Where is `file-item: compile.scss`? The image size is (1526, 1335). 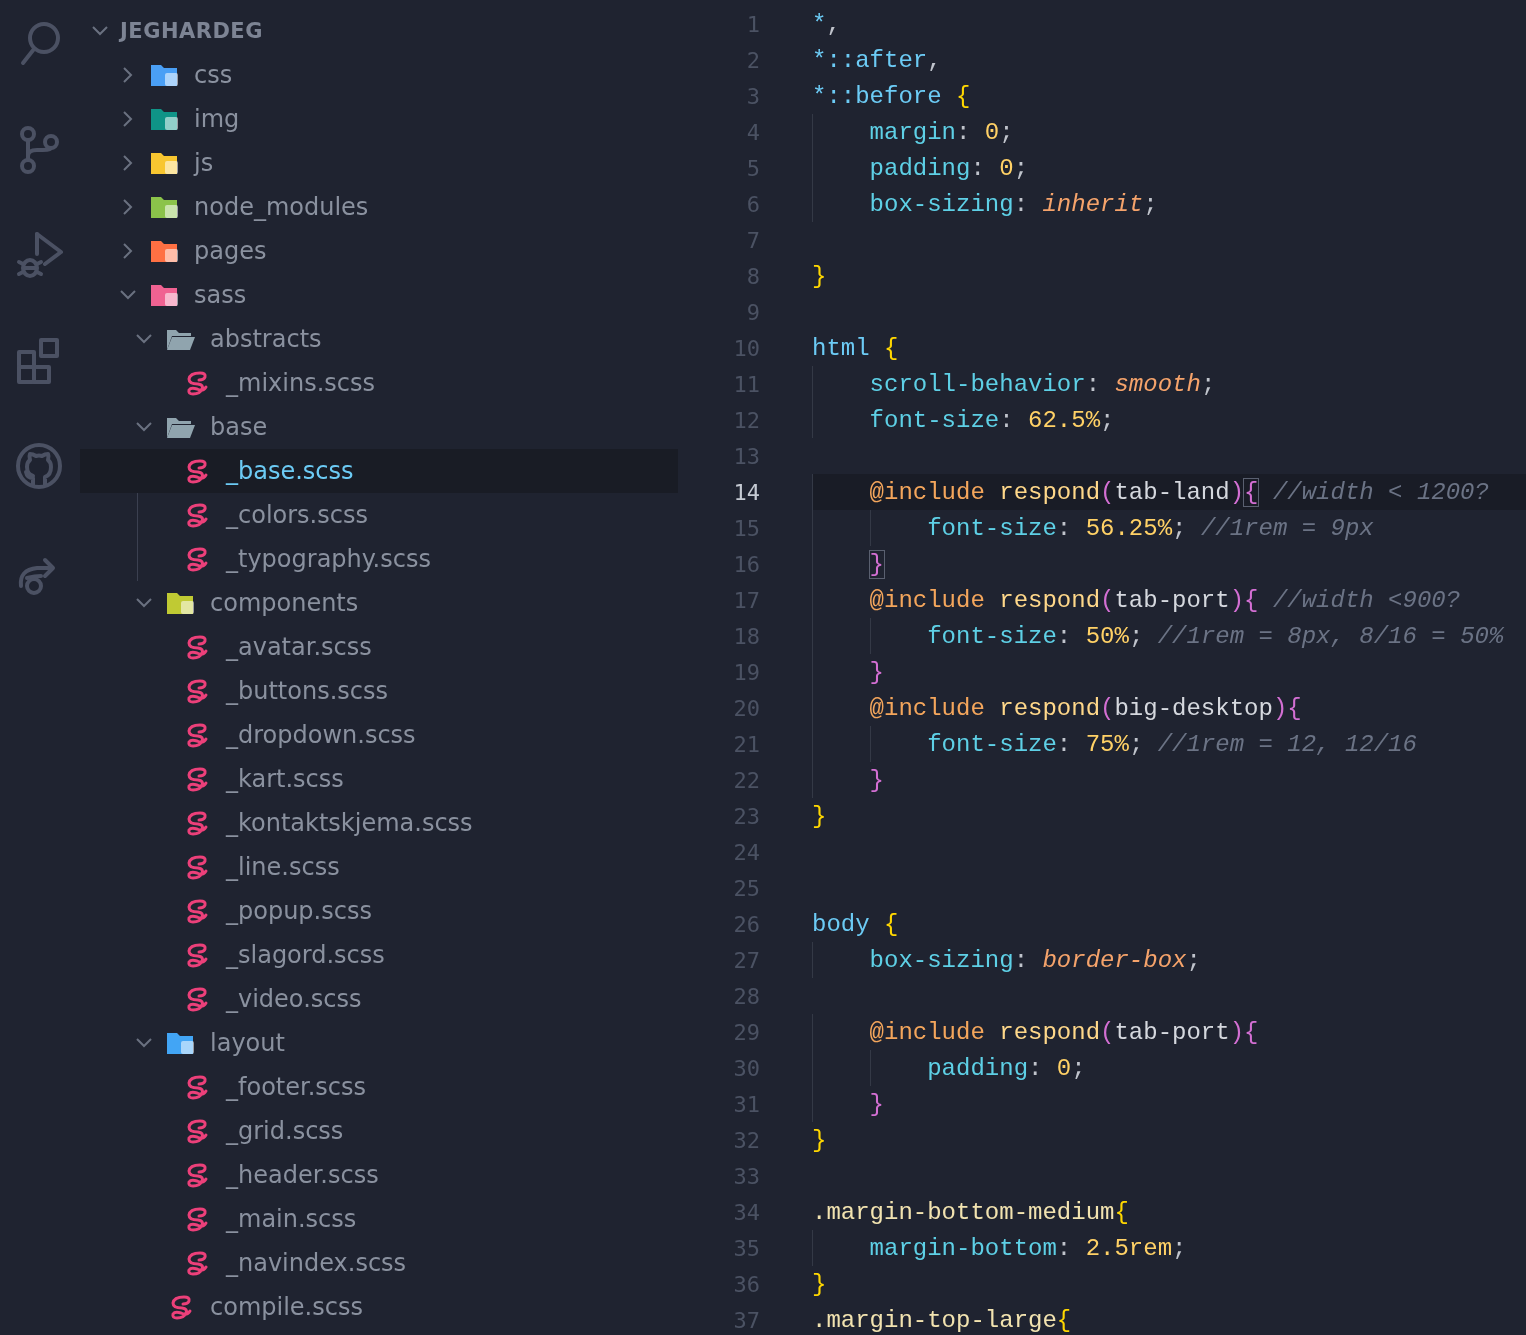 file-item: compile.scss is located at coordinates (379, 1307).